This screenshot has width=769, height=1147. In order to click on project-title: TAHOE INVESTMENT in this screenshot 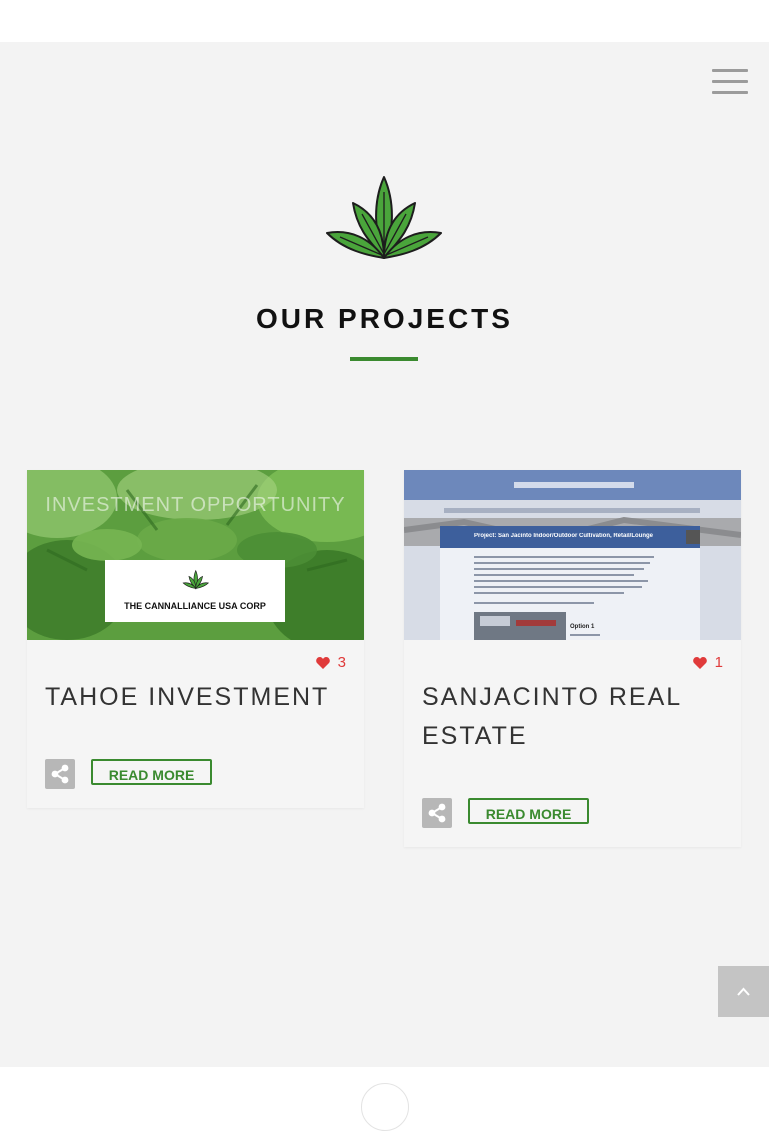, I will do `click(195, 697)`.